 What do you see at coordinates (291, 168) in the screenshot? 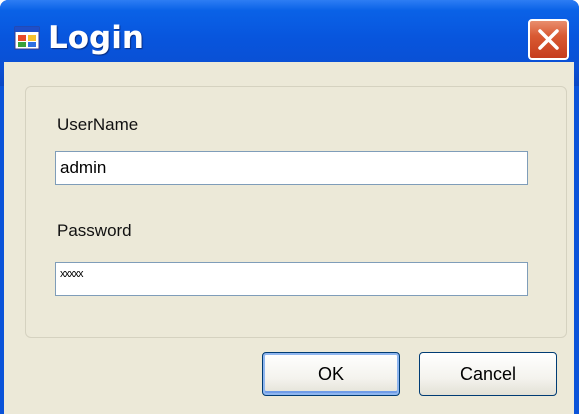
I see `username-input: admin` at bounding box center [291, 168].